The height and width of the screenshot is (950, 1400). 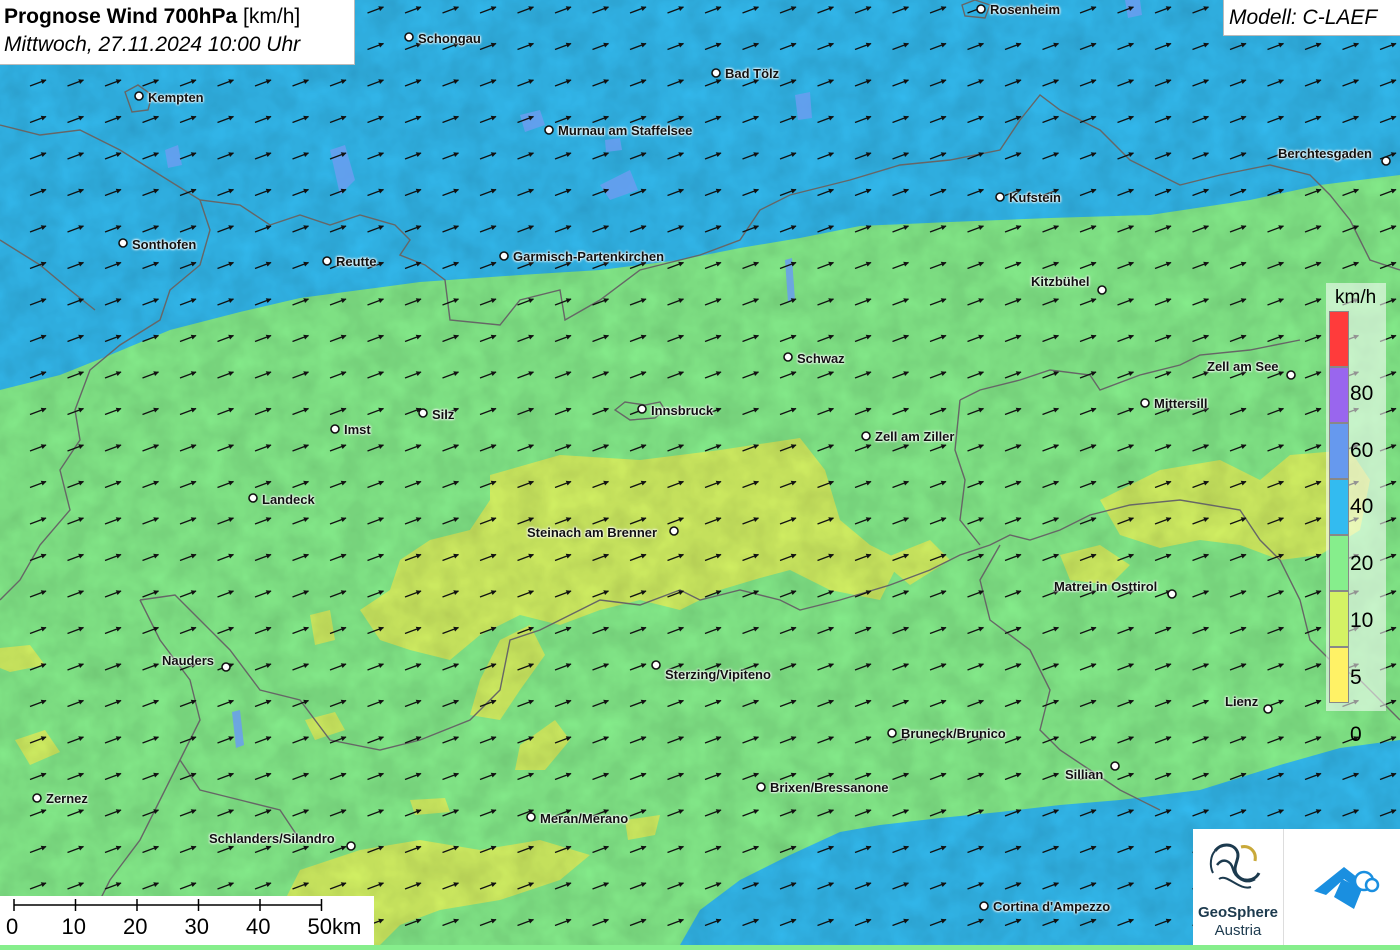 What do you see at coordinates (334, 926) in the screenshot?
I see `scale-label: 50km` at bounding box center [334, 926].